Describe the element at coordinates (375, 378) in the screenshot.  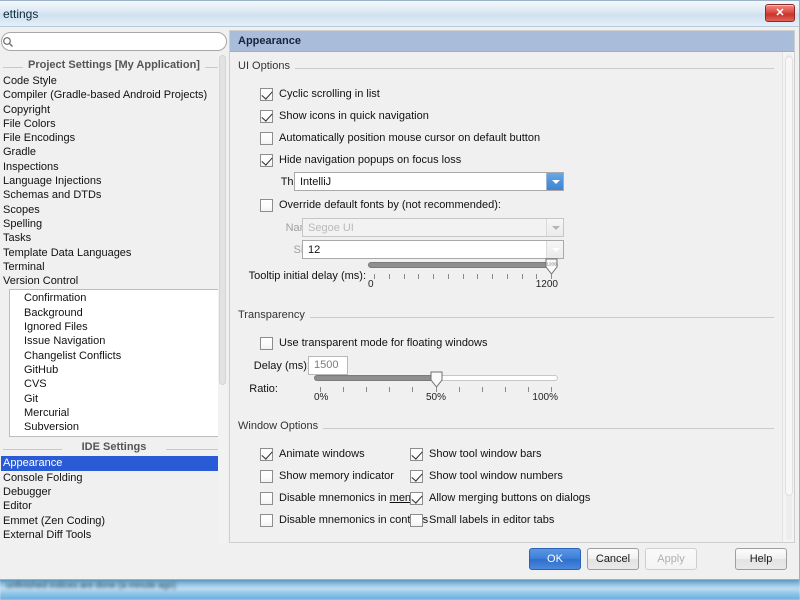
I see `slider-fill` at that location.